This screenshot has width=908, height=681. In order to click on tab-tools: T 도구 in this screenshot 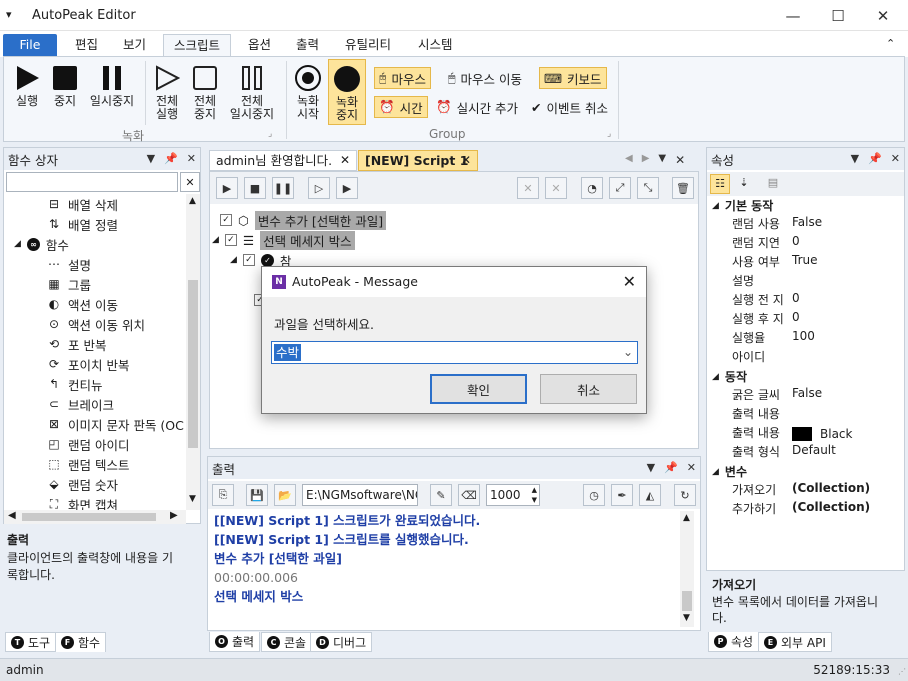, I will do `click(31, 642)`.